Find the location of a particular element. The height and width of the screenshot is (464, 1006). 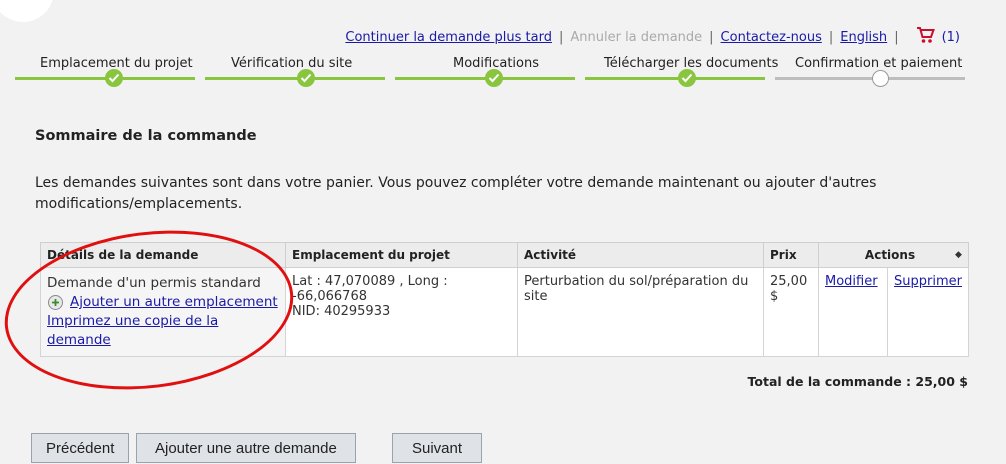

location-nid: NID: 40295933 is located at coordinates (341, 311).